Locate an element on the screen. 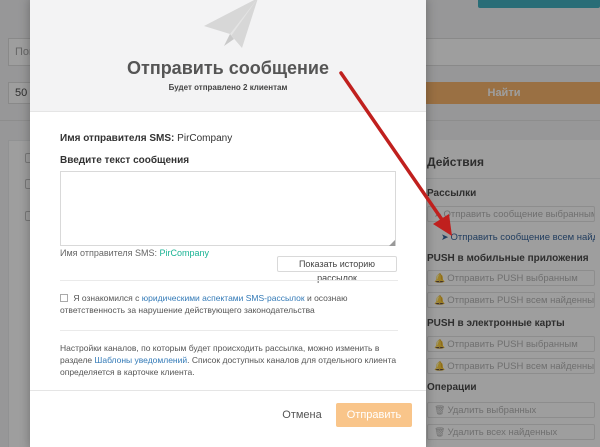  modal-title: Отправить сообщение is located at coordinates (228, 68).